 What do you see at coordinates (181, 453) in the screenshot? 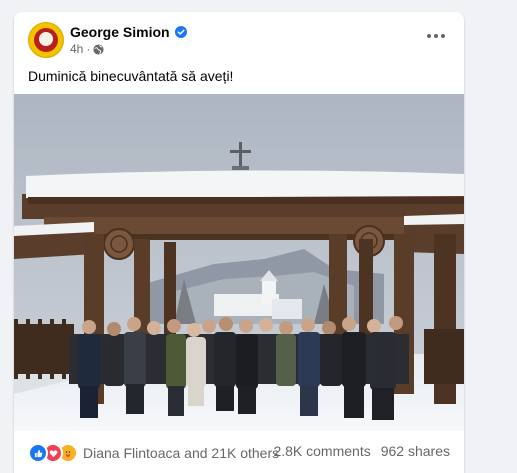
I see `reactions-text: Diana Flintoaca and 21K others` at bounding box center [181, 453].